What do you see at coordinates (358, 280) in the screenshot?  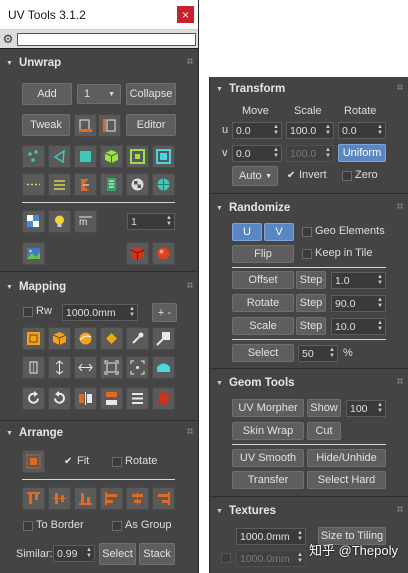 I see `offset-spinner: 1.0 ▲ ▼` at bounding box center [358, 280].